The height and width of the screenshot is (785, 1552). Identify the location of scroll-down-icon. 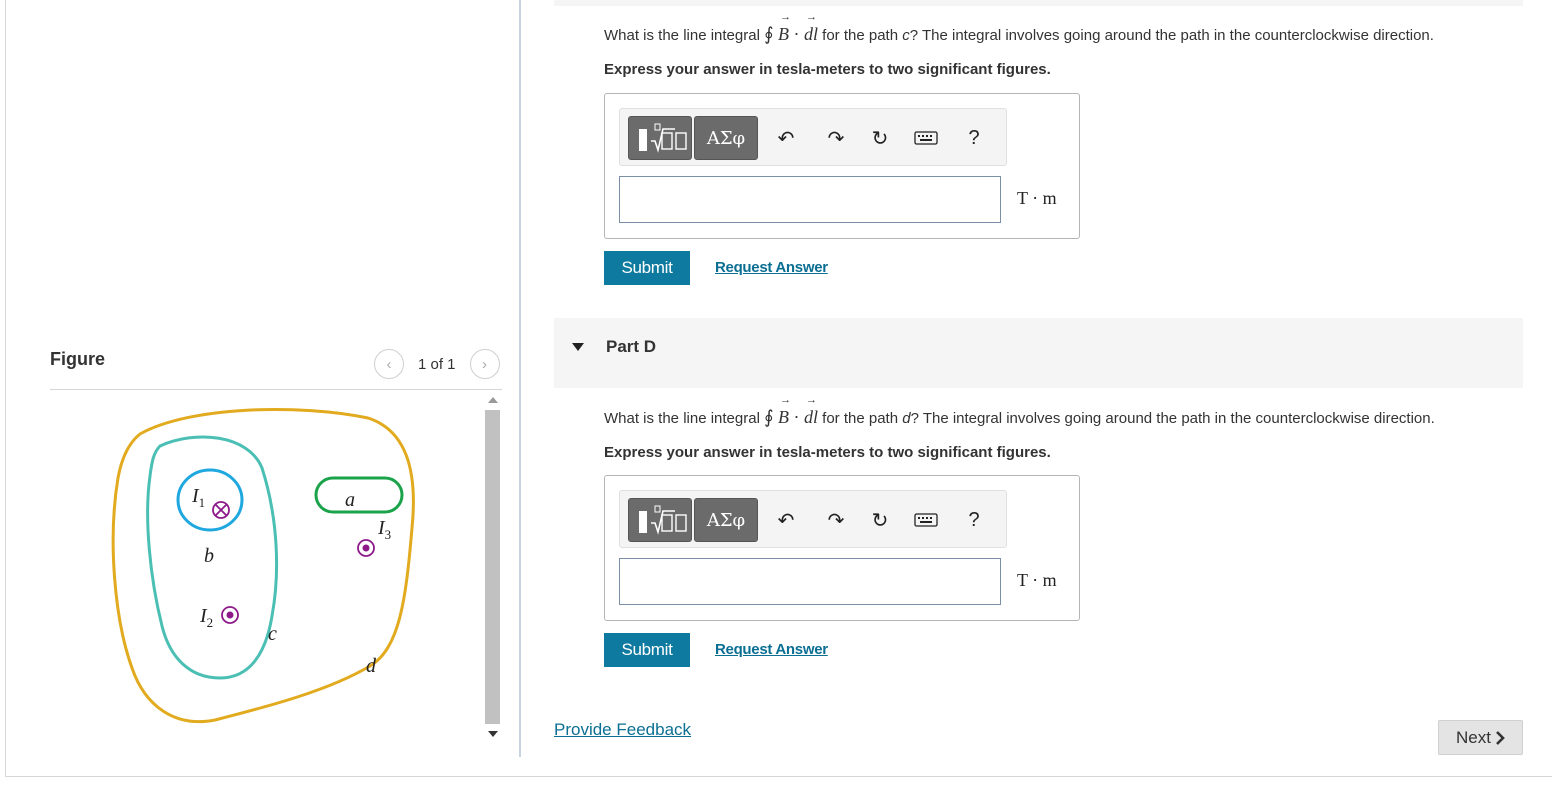
(493, 734).